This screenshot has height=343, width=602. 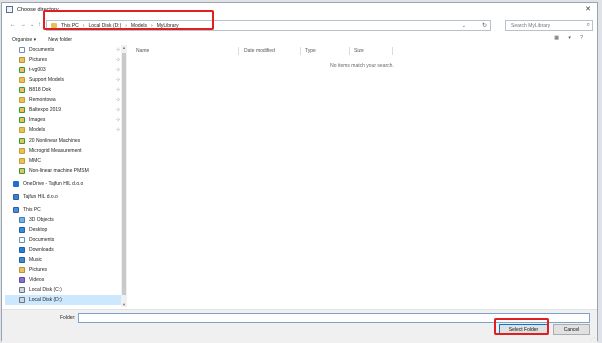 What do you see at coordinates (37, 70) in the screenshot?
I see `sidebar-item-label: t-vg003` at bounding box center [37, 70].